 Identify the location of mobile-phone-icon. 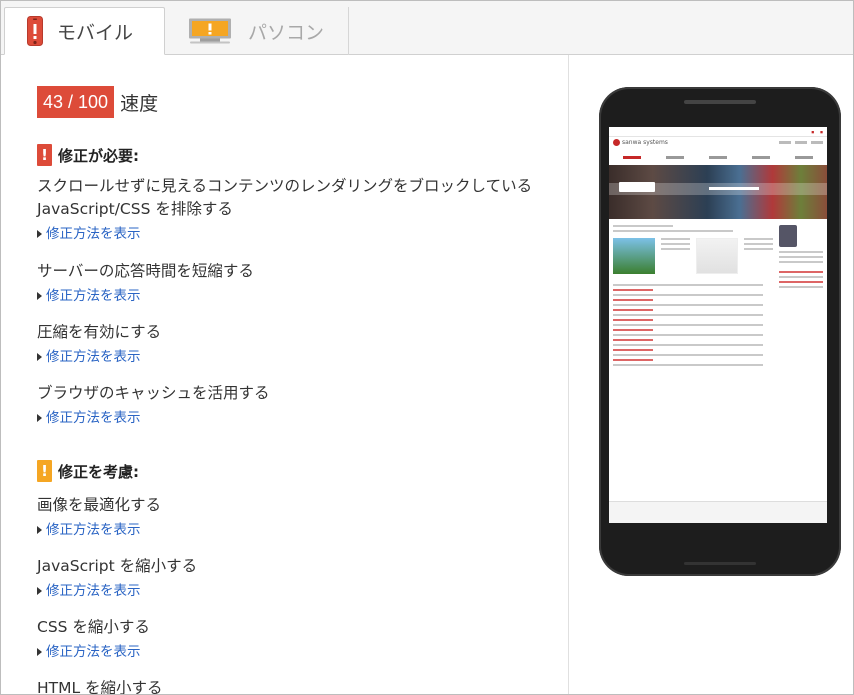
(35, 31).